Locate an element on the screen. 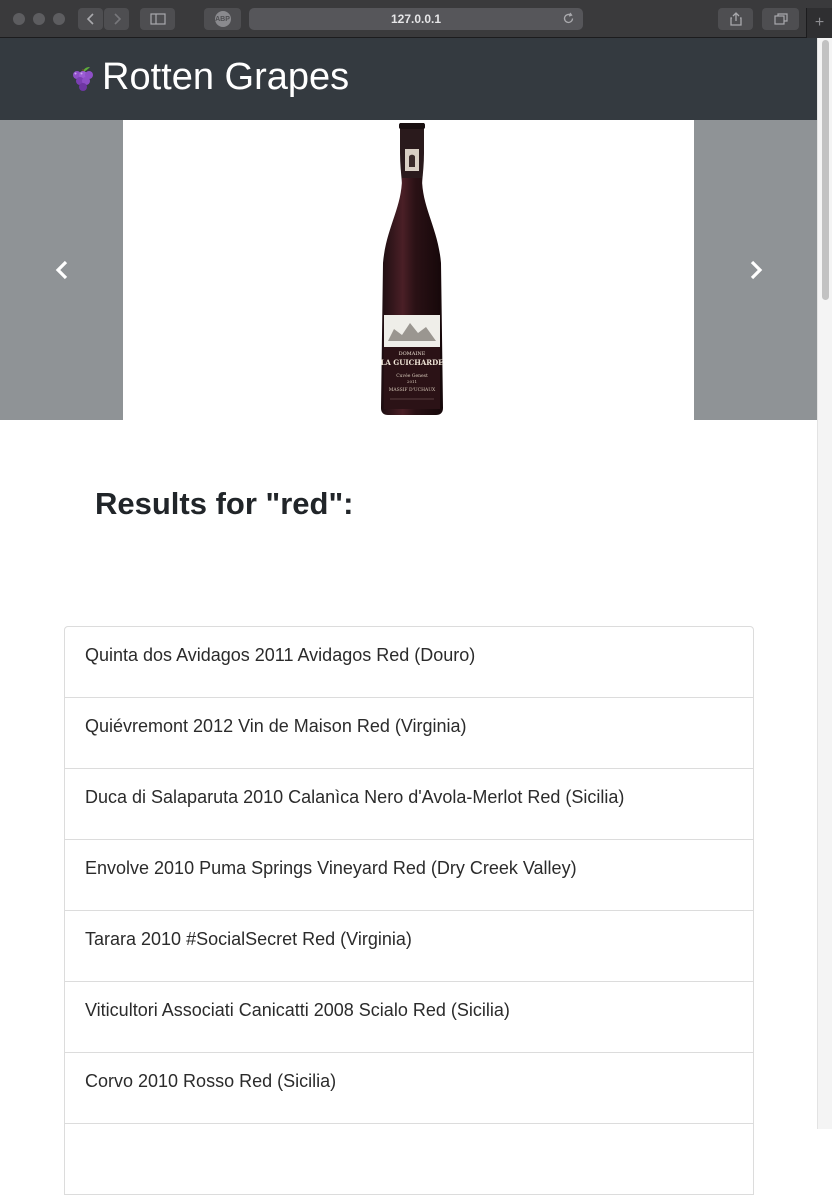 This screenshot has width=832, height=1195. list-item: Tarara 2010 #SocialSecret Red (Virginia) is located at coordinates (409, 946).